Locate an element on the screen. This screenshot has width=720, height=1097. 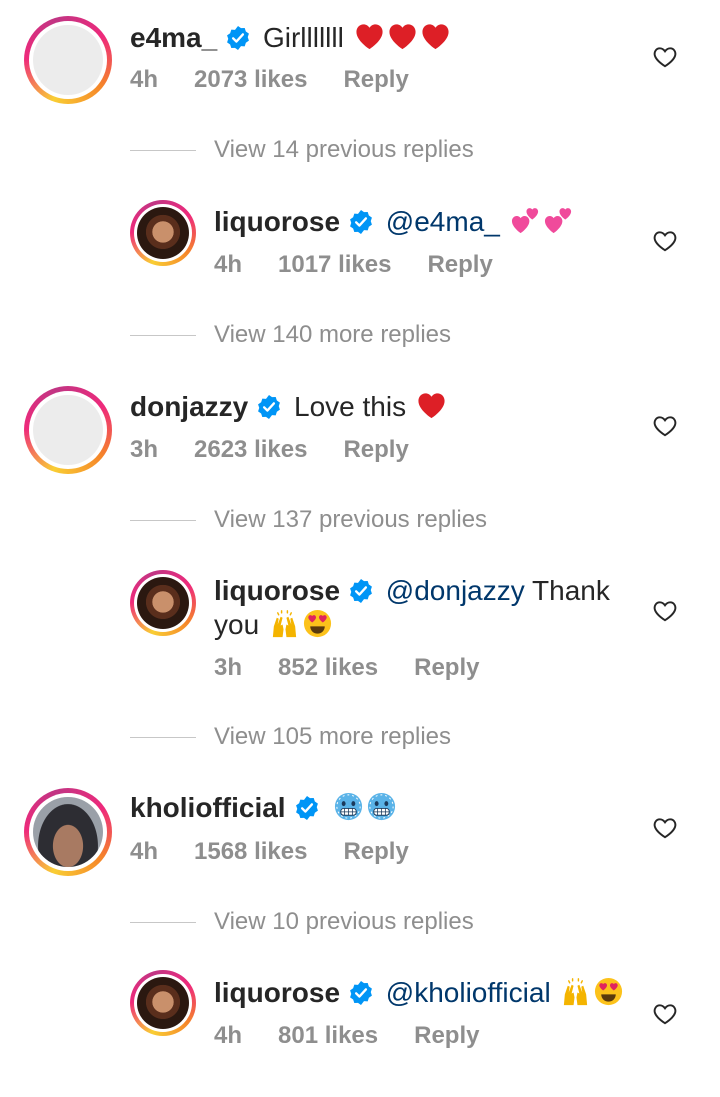
view-previous-replies: View 14 previous replies is located at coordinates (302, 151).